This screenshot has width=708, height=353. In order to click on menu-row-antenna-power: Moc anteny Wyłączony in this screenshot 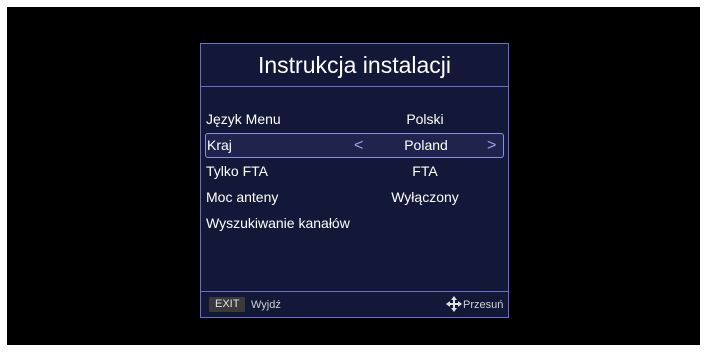, I will do `click(354, 197)`.